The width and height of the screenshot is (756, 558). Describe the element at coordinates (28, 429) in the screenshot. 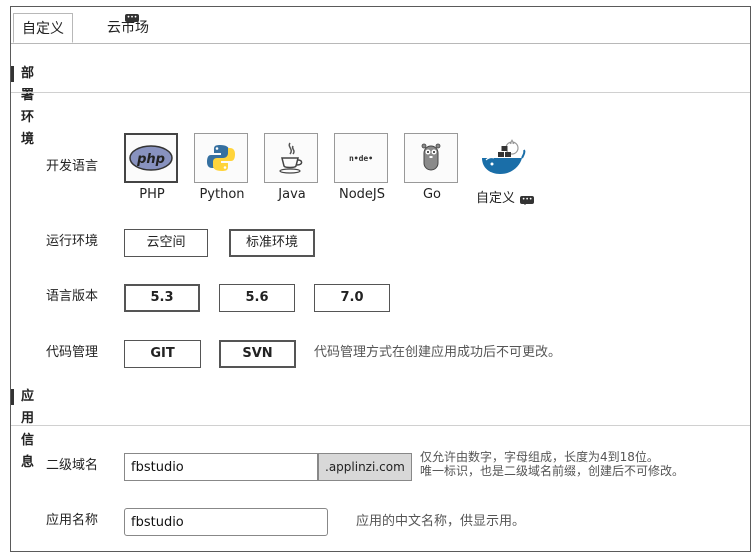

I see `section-app-info-title: 应用信息` at that location.